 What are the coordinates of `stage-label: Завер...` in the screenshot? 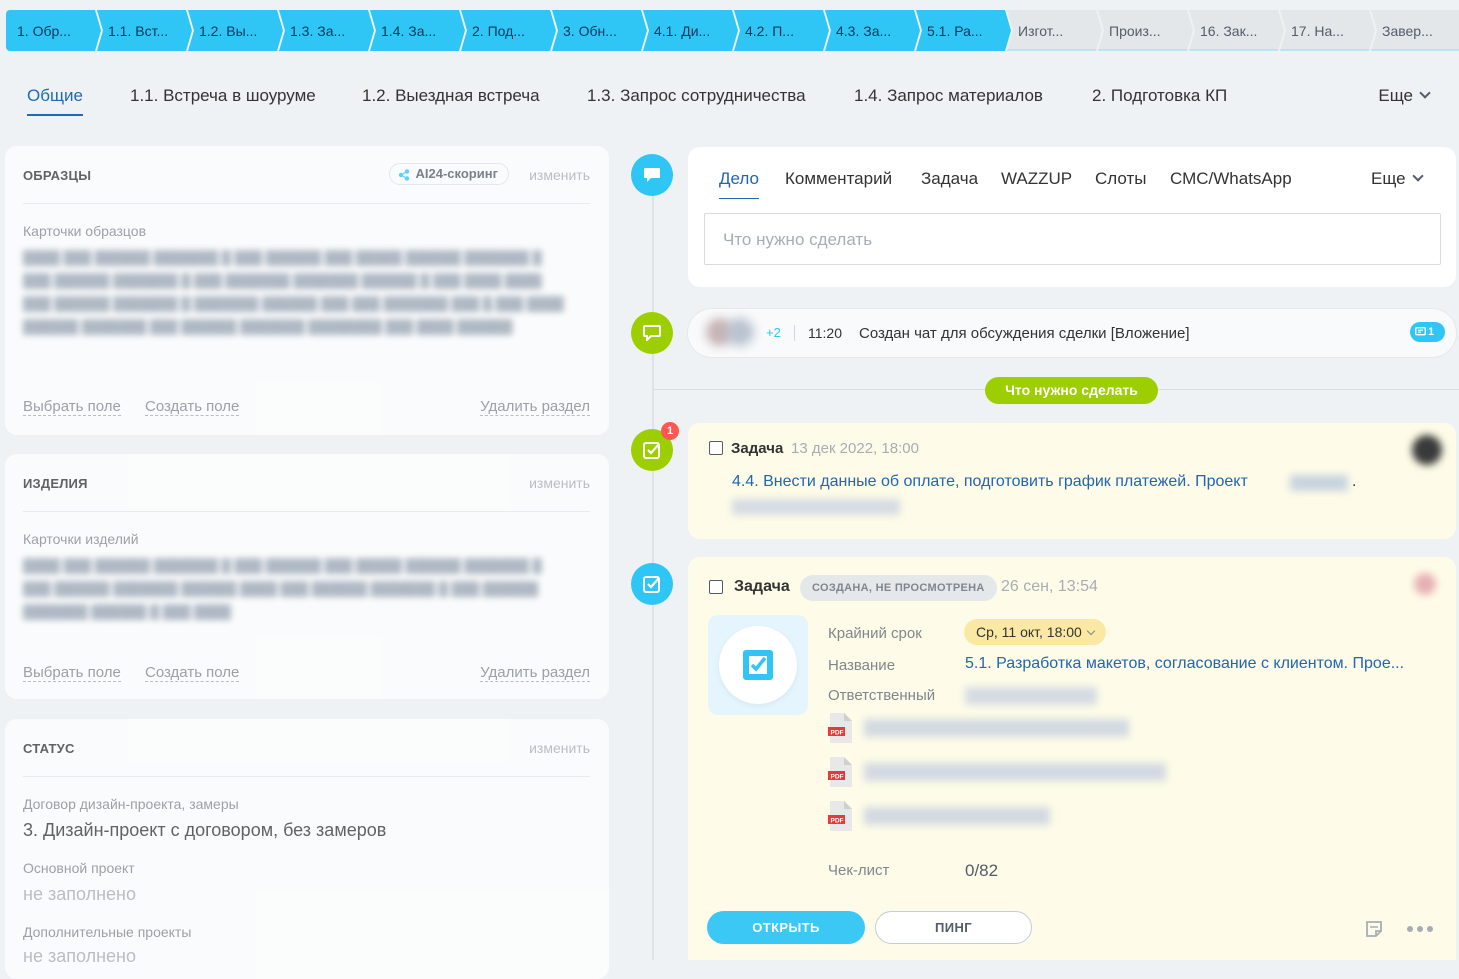 It's located at (1407, 30).